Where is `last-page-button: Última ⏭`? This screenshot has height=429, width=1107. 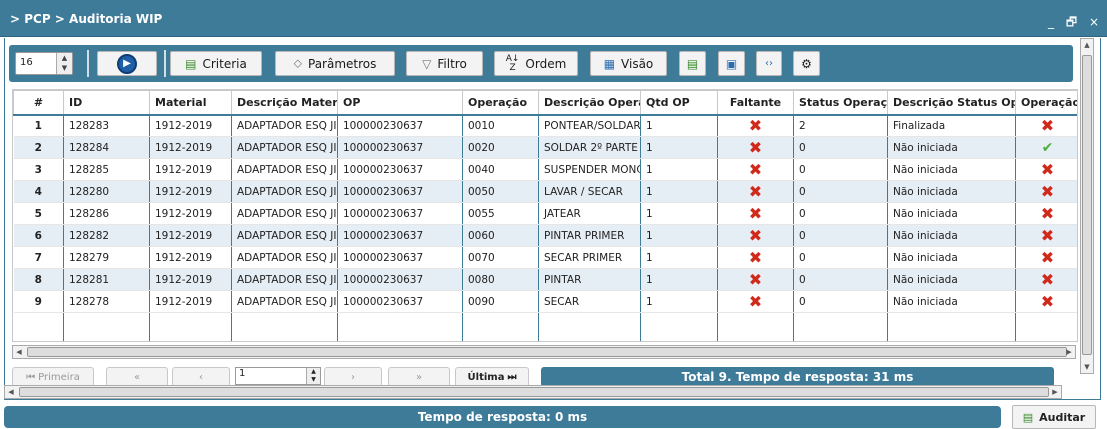
last-page-button: Última ⏭ is located at coordinates (492, 377).